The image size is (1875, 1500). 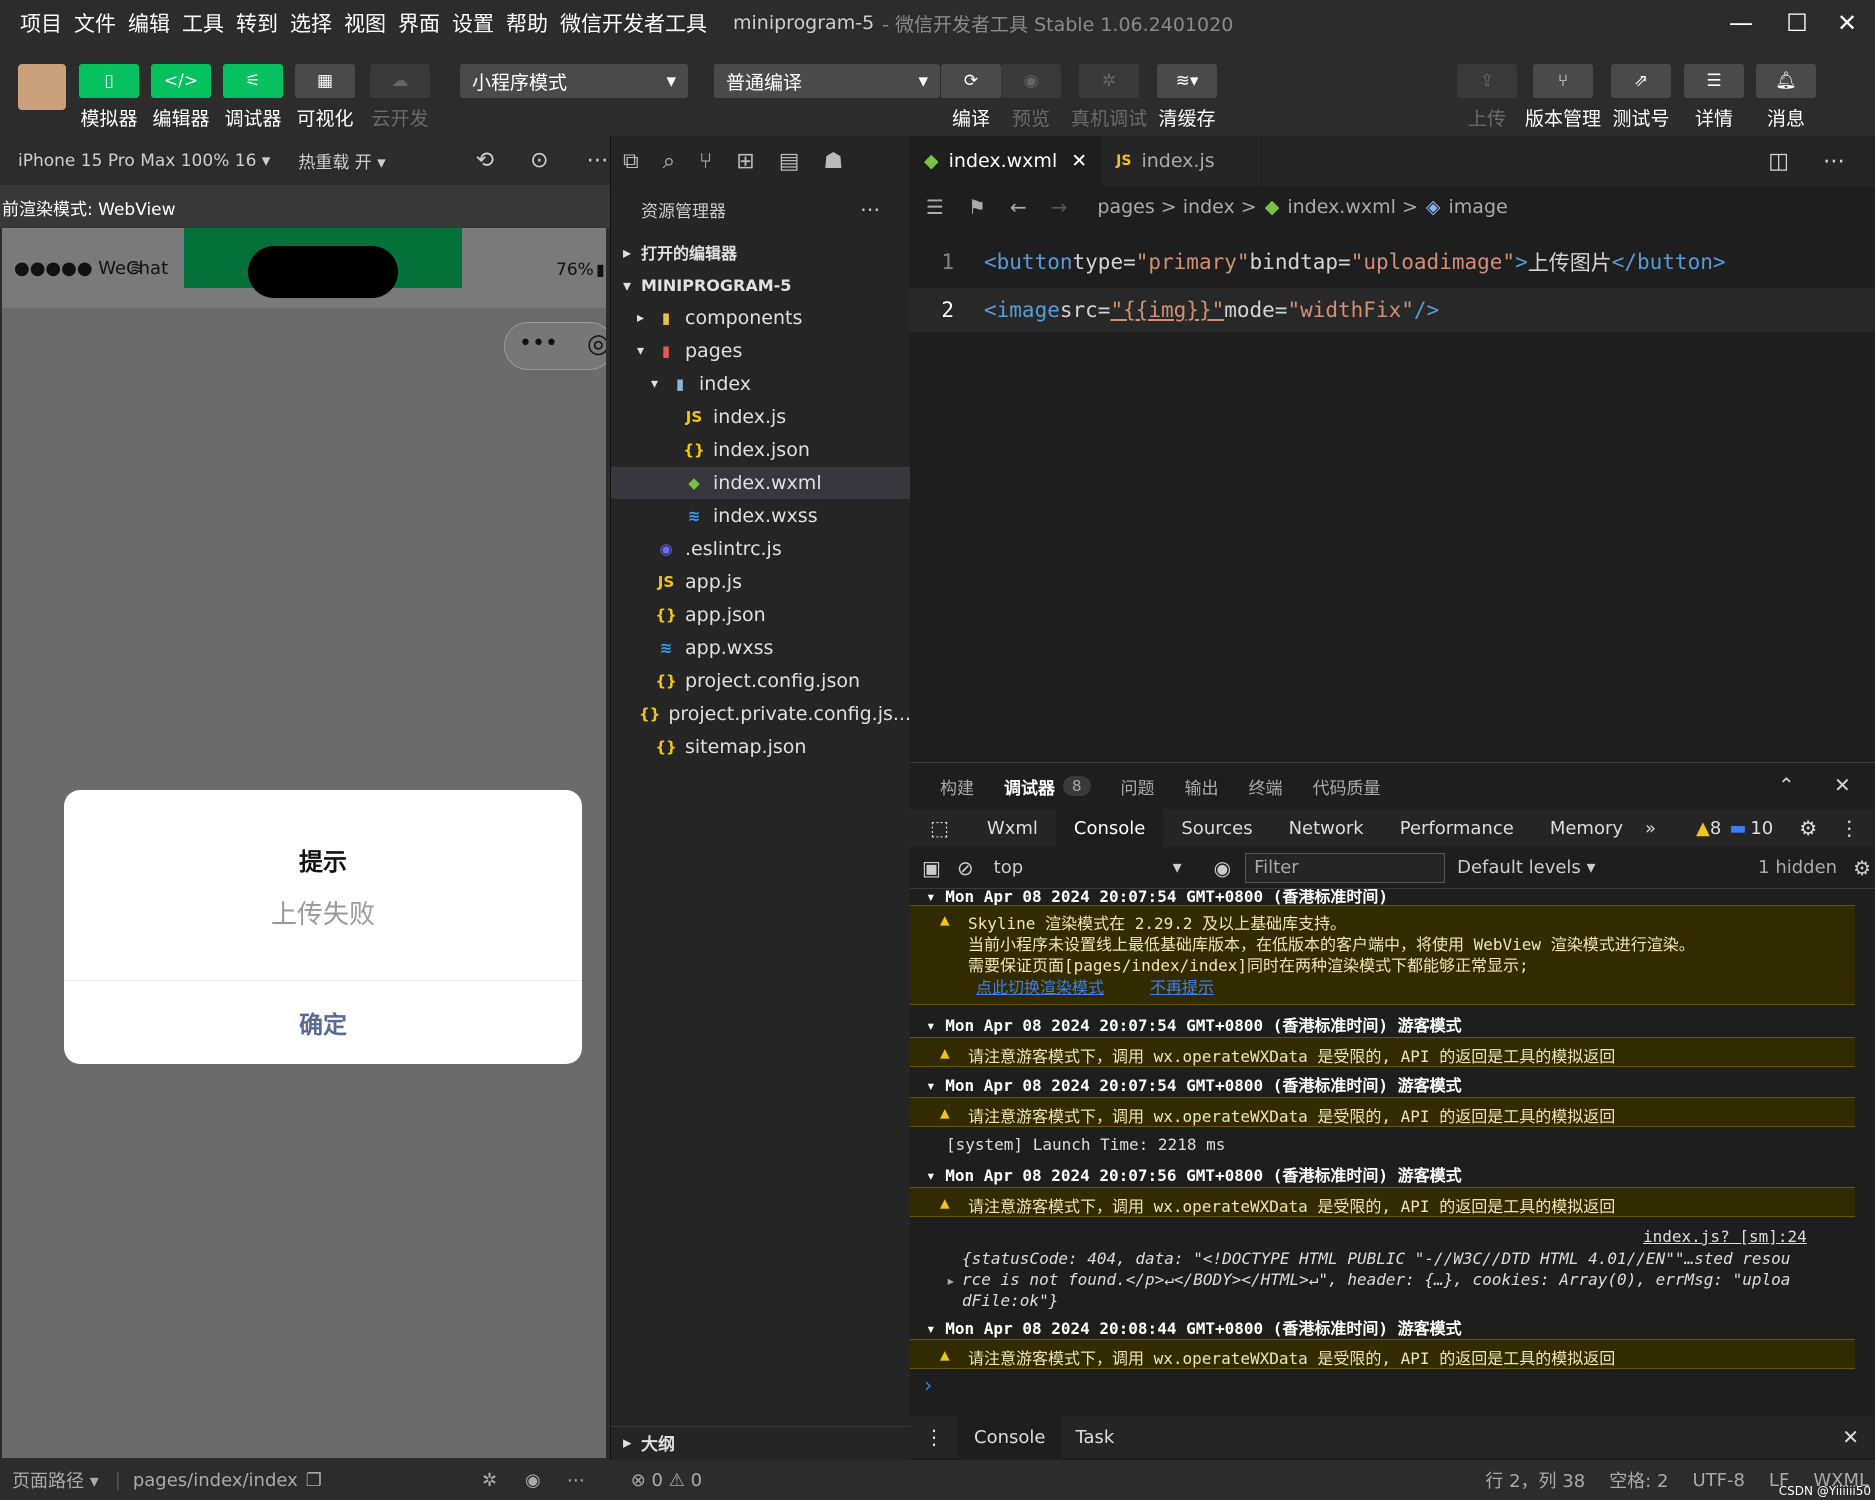 What do you see at coordinates (144, 161) in the screenshot?
I see `device-select: iPhone 15 Pro Max 100% 16 ▾` at bounding box center [144, 161].